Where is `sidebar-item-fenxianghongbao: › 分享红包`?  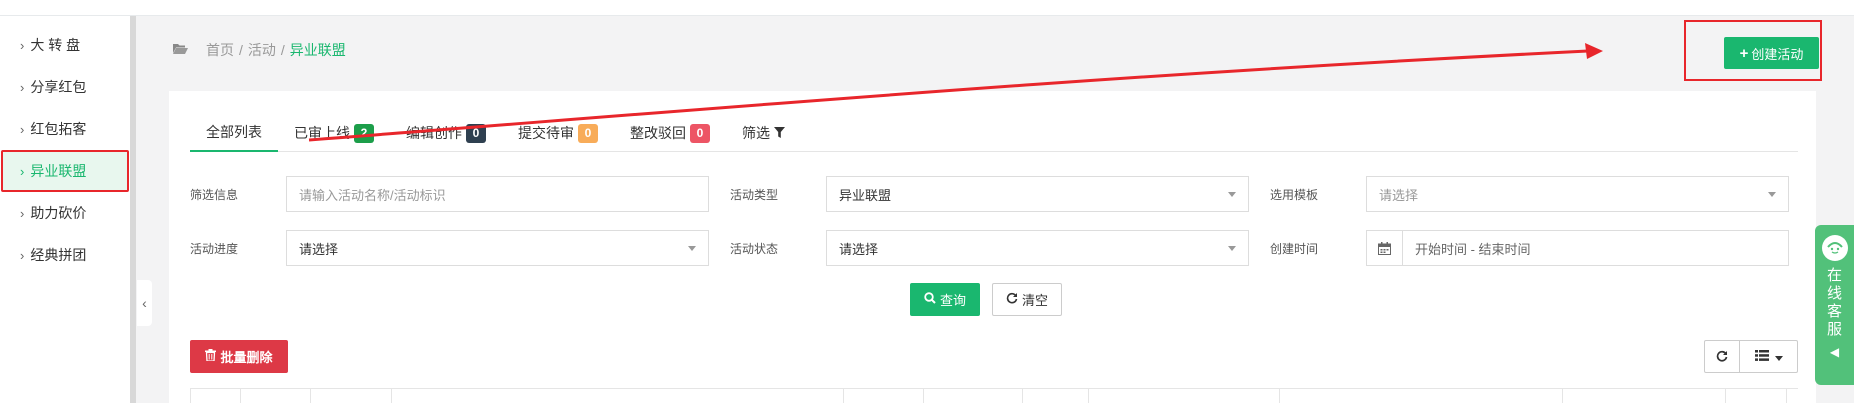 sidebar-item-fenxianghongbao: › 分享红包 is located at coordinates (65, 87).